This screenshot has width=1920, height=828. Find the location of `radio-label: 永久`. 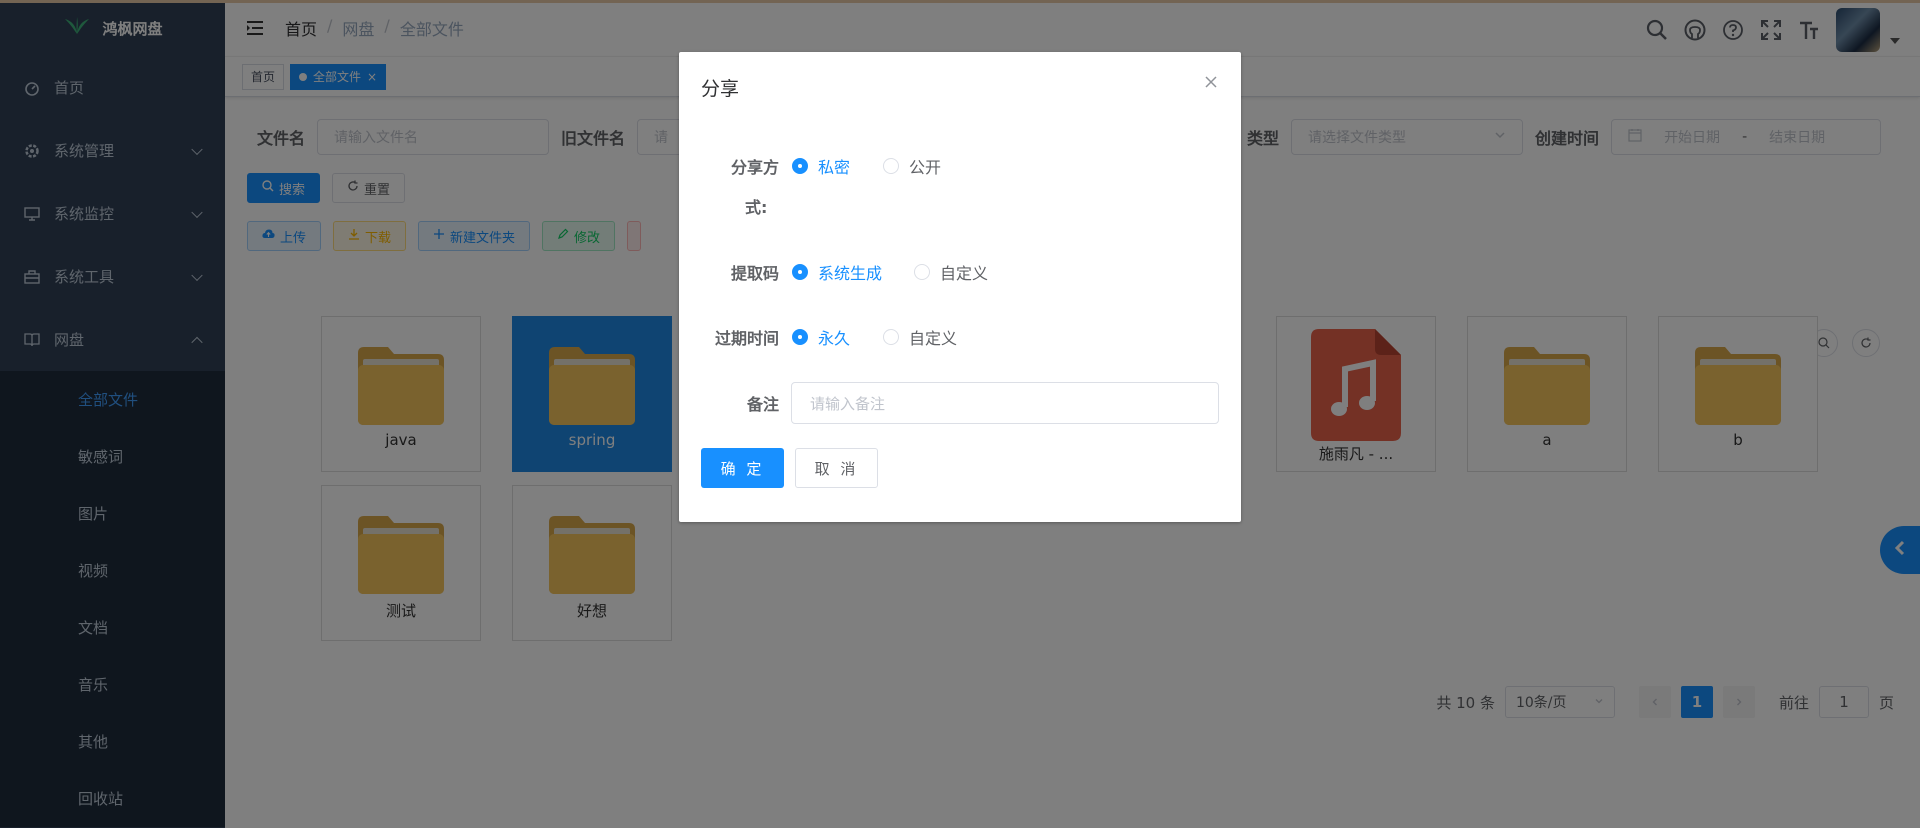

radio-label: 永久 is located at coordinates (834, 338).